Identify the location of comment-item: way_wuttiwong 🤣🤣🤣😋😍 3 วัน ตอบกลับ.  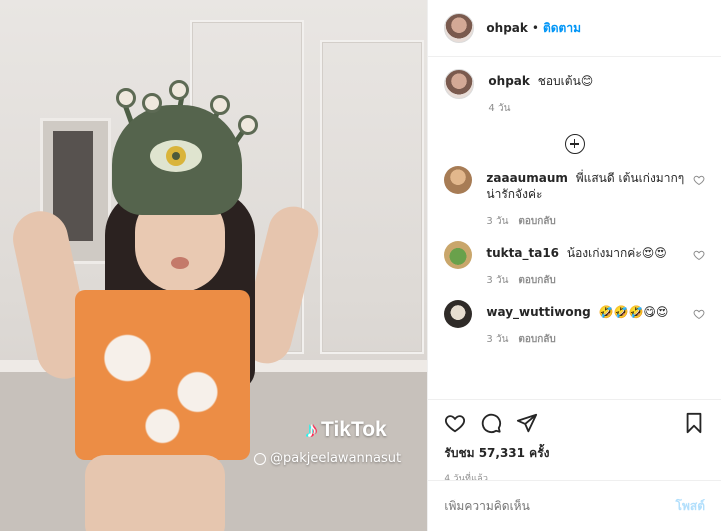
(574, 323).